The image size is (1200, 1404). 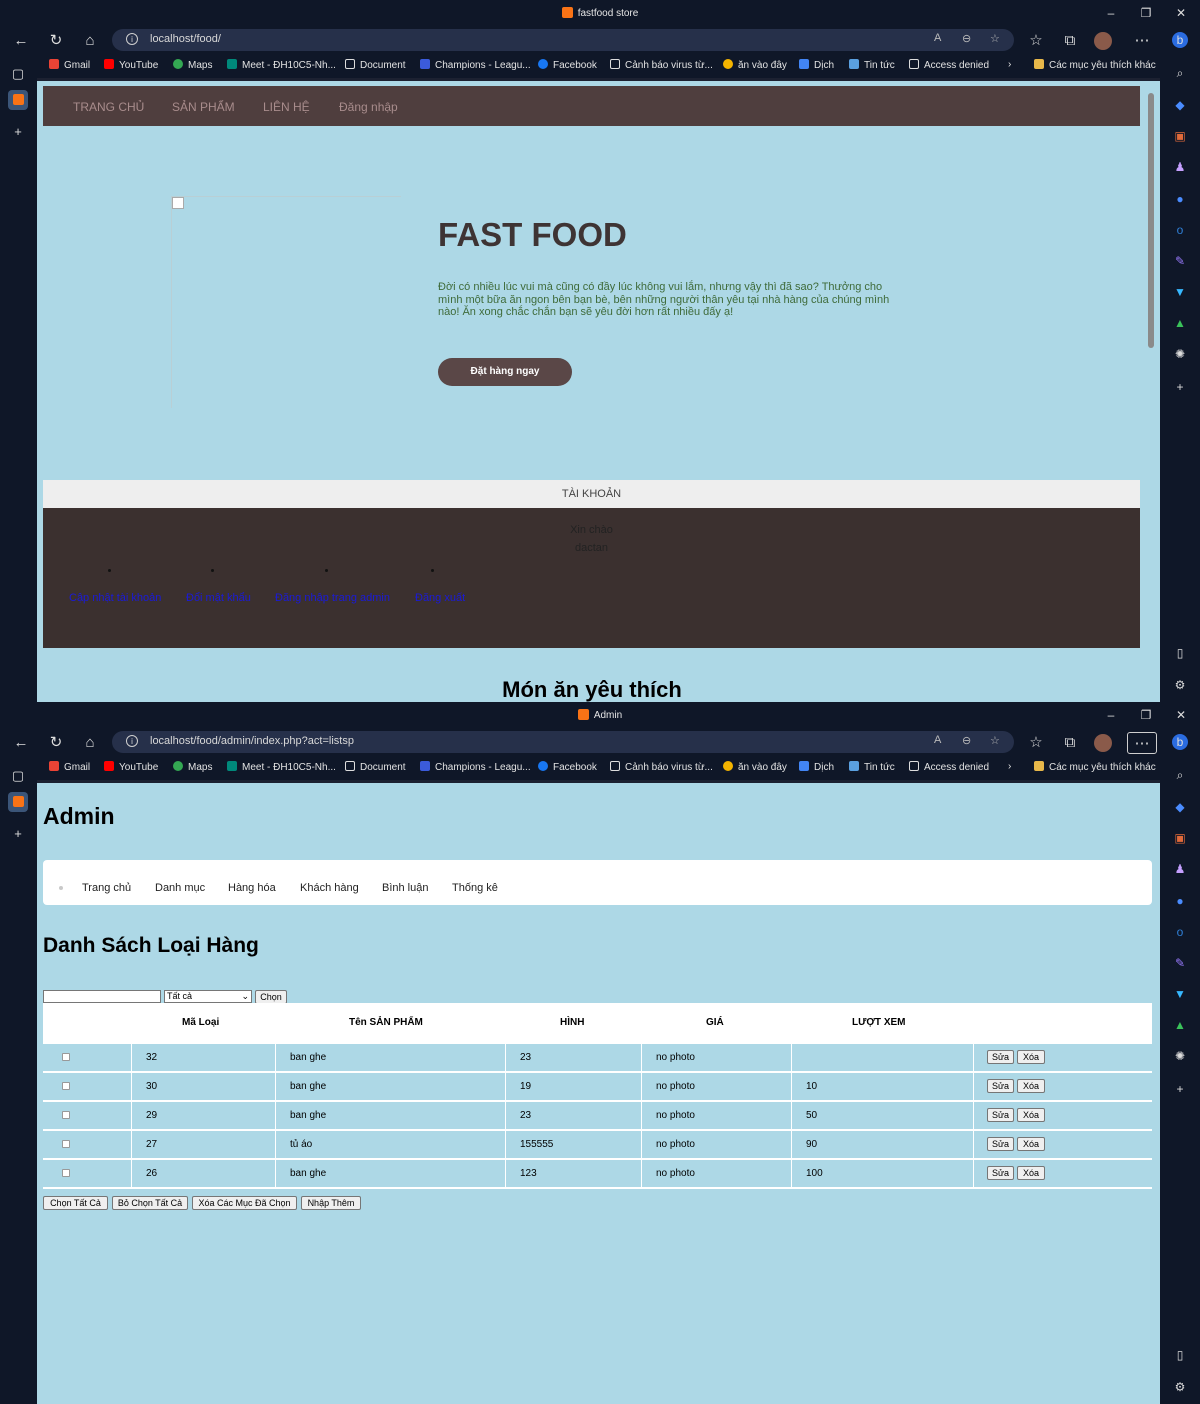 What do you see at coordinates (69, 65) in the screenshot?
I see `bookmark-gmail: Gmail` at bounding box center [69, 65].